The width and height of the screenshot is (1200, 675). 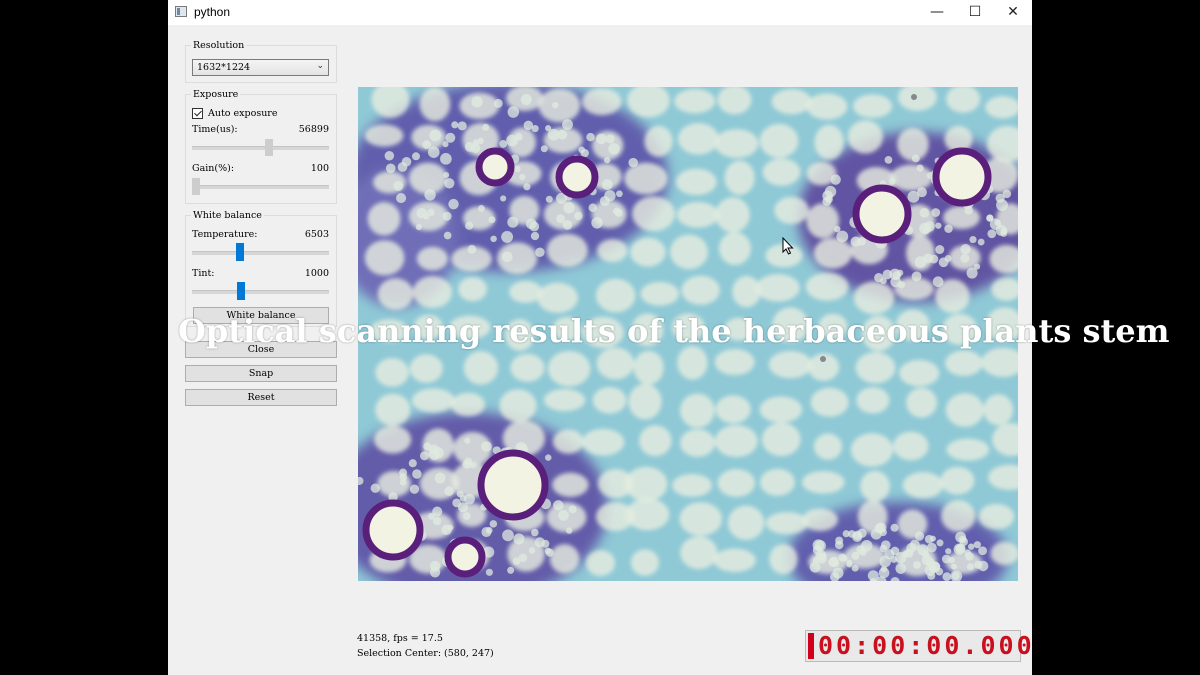 I want to click on mouse-pointer-icon, so click(x=788, y=246).